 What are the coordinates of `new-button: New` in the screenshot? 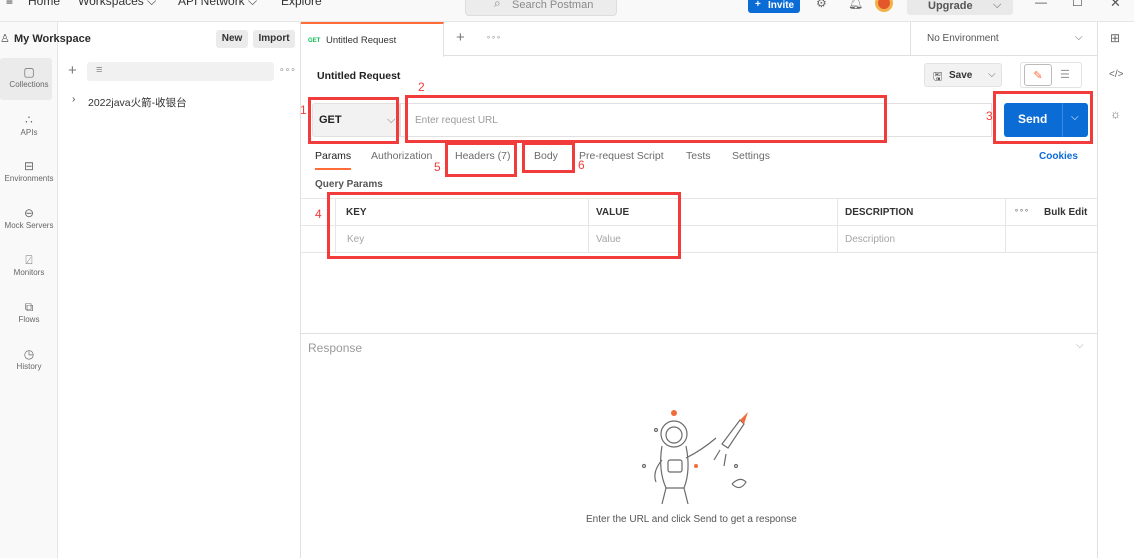 It's located at (232, 39).